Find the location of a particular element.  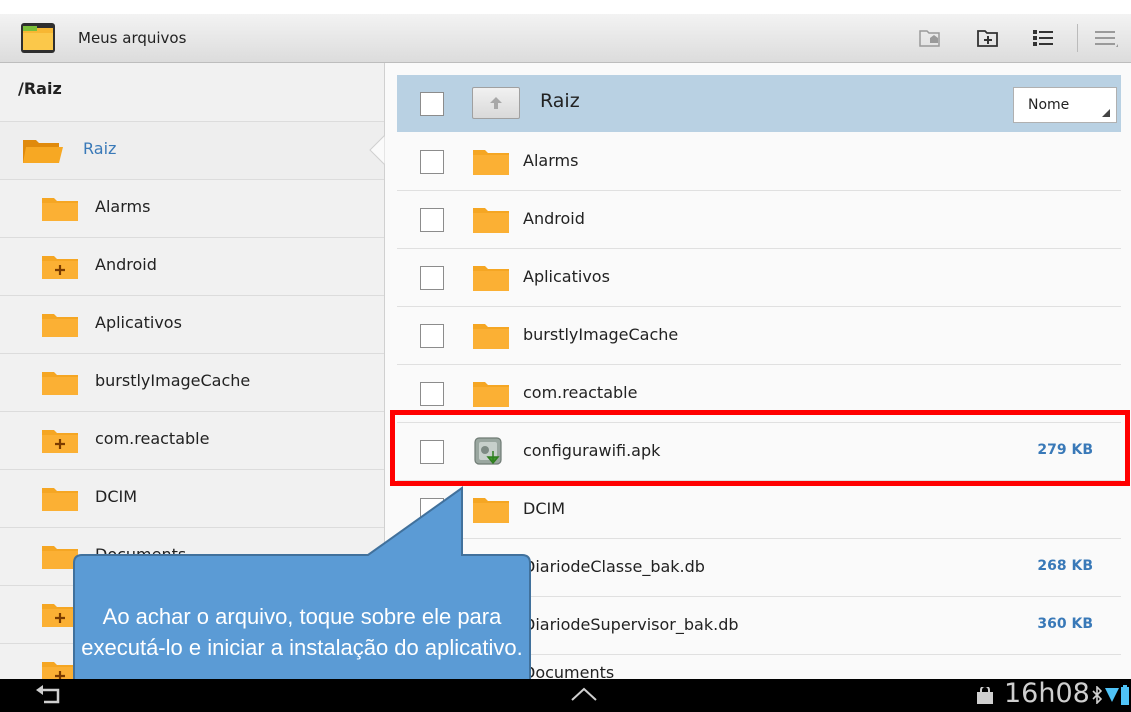

clock-time: 16h08 is located at coordinates (1047, 693).